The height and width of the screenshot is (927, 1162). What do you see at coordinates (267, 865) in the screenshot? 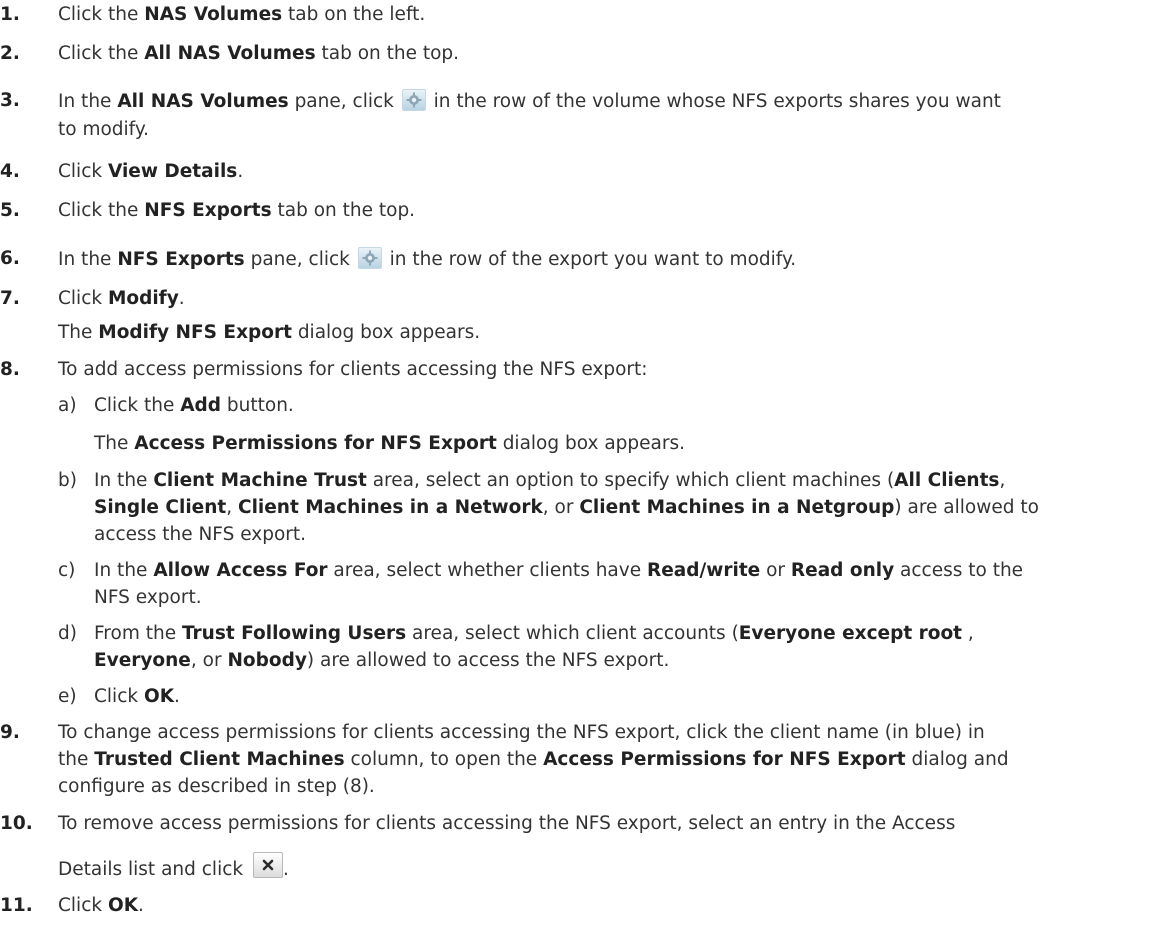
I see `close-icon` at bounding box center [267, 865].